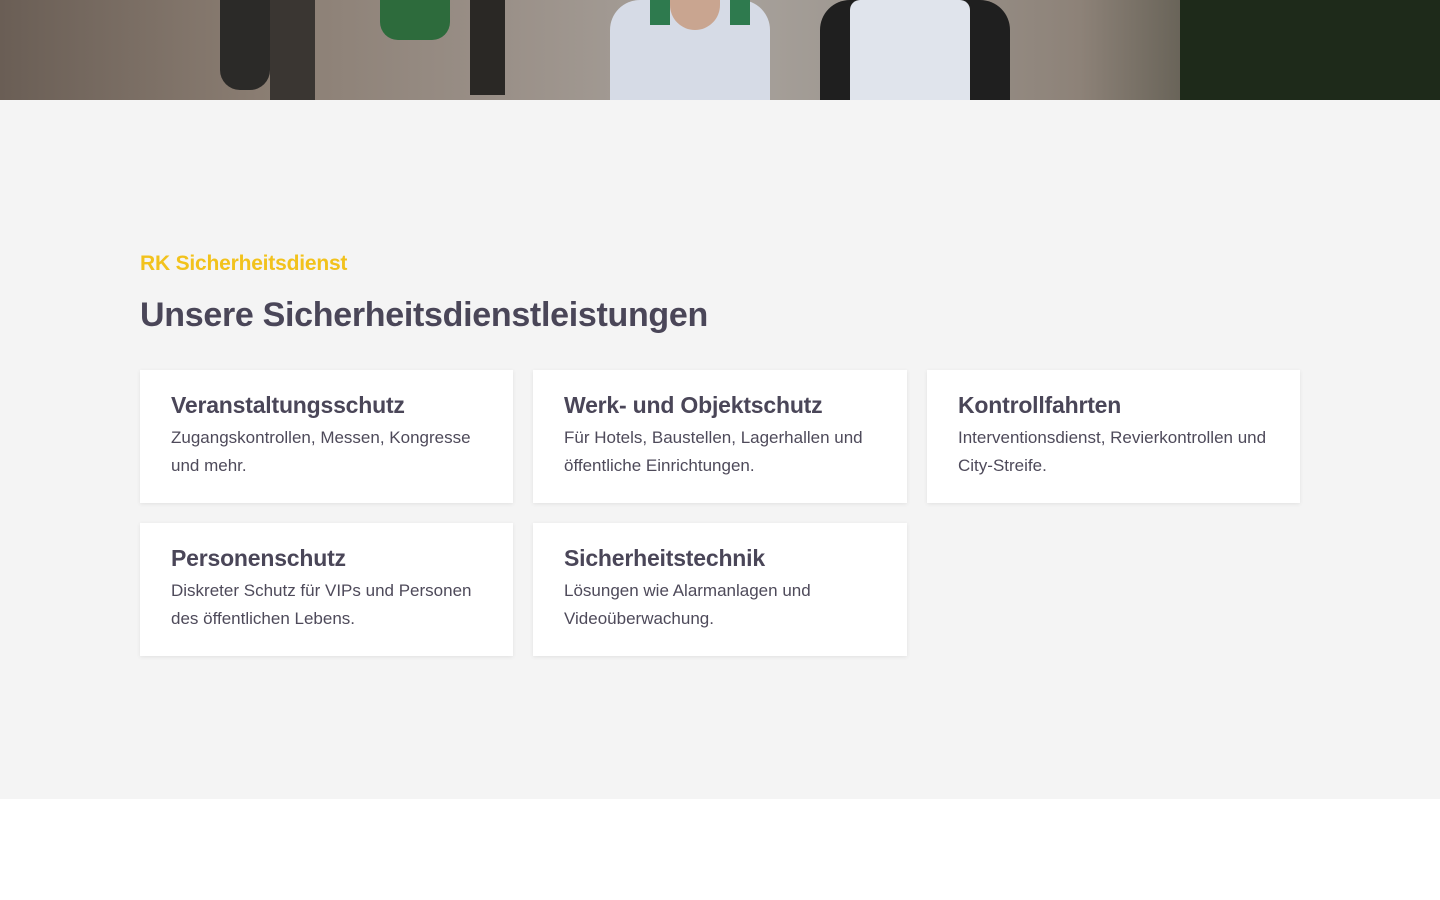 The height and width of the screenshot is (900, 1440). Describe the element at coordinates (720, 50) in the screenshot. I see `hero-image` at that location.